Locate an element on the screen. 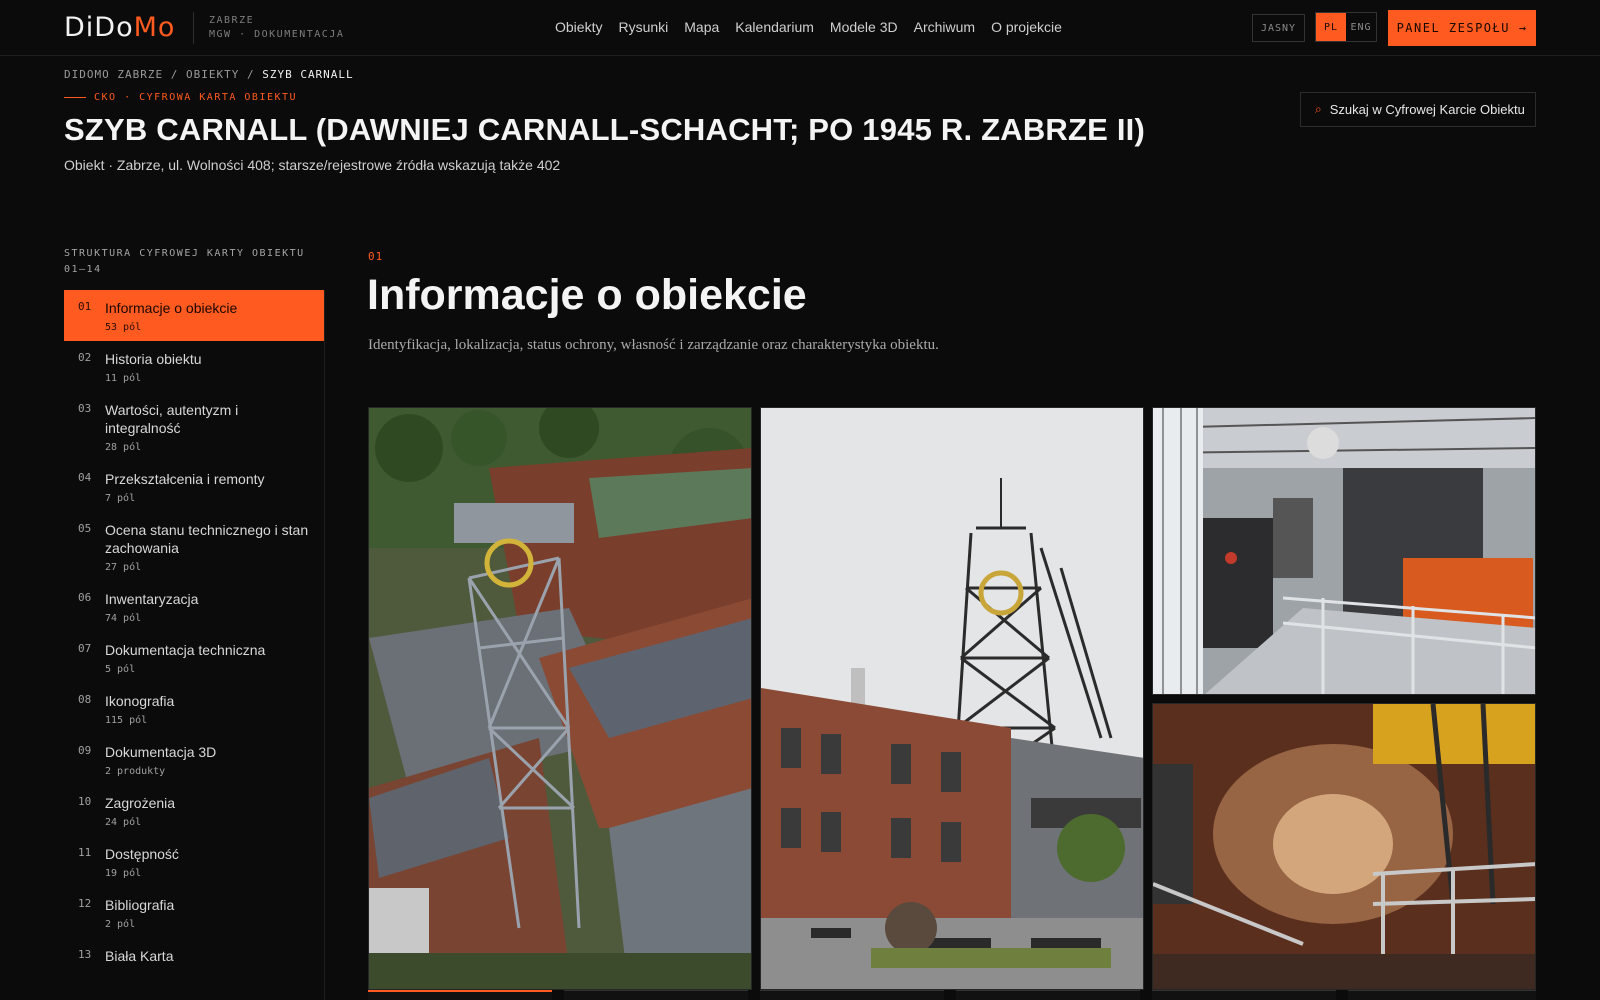 The width and height of the screenshot is (1600, 1000). sidebar-item-label: Ikonografia is located at coordinates (140, 701).